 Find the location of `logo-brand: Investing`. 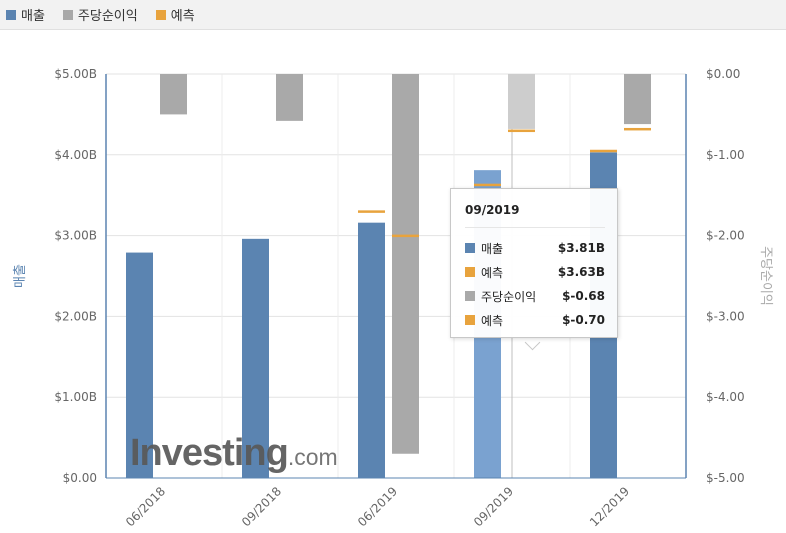

logo-brand: Investing is located at coordinates (209, 453).